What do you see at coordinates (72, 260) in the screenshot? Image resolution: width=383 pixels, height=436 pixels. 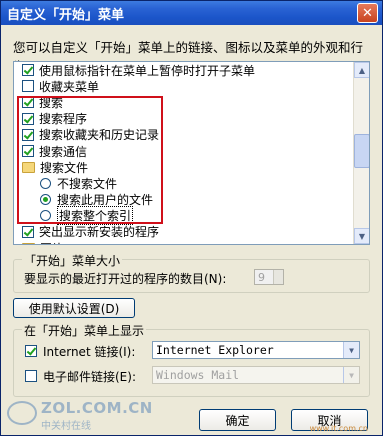 I see `start-menu-size-title: 「开始」菜单大小` at bounding box center [72, 260].